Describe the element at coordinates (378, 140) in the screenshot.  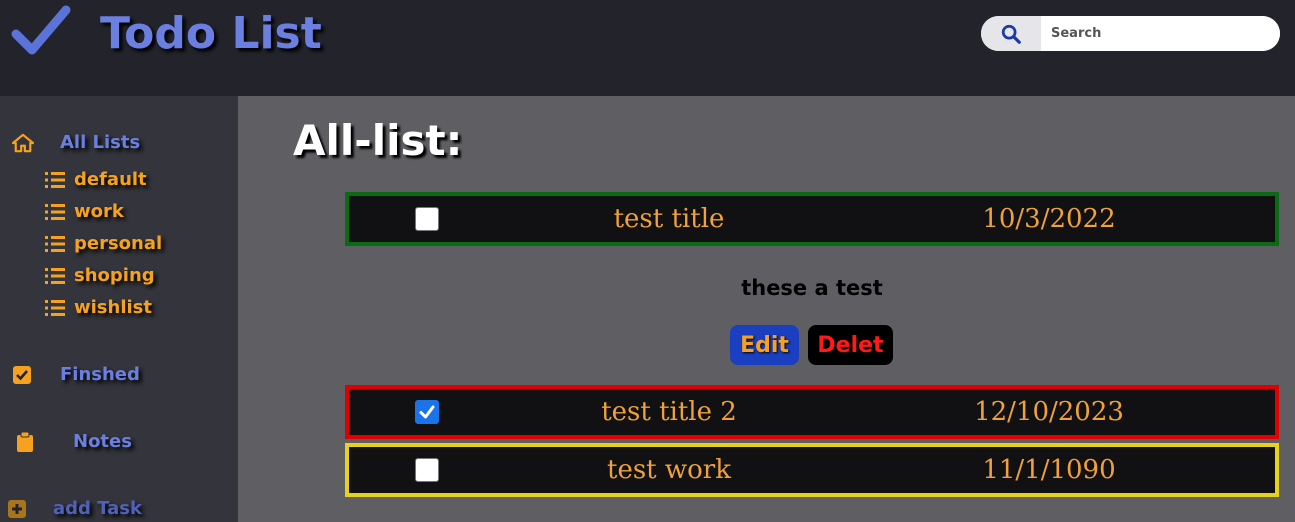
I see `page-title: All-list:` at that location.